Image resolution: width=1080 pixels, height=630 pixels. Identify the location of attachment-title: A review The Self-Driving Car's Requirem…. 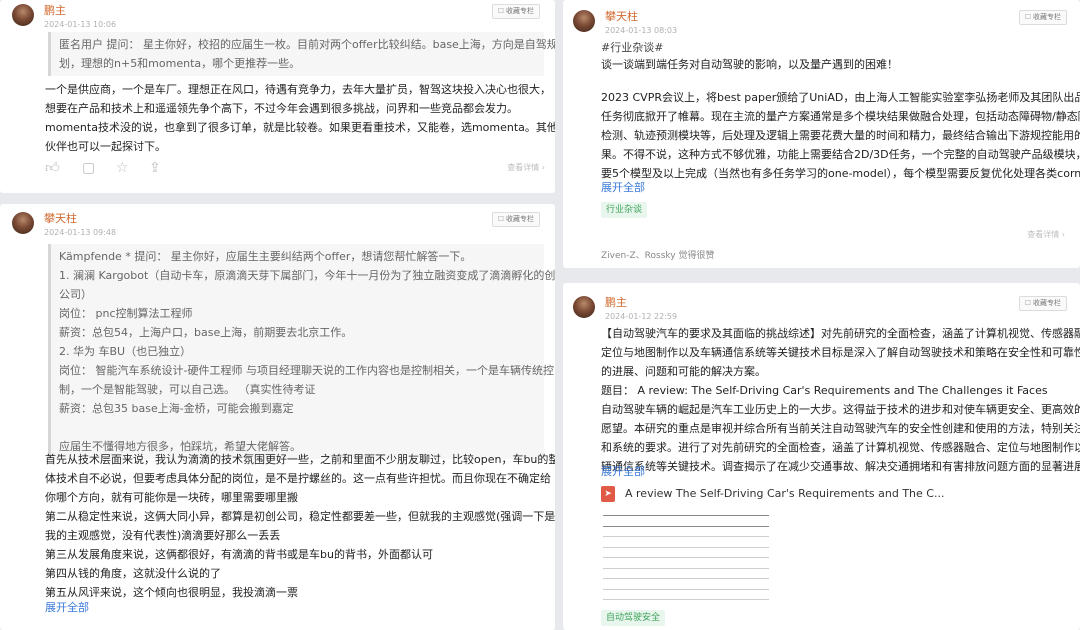
(785, 493).